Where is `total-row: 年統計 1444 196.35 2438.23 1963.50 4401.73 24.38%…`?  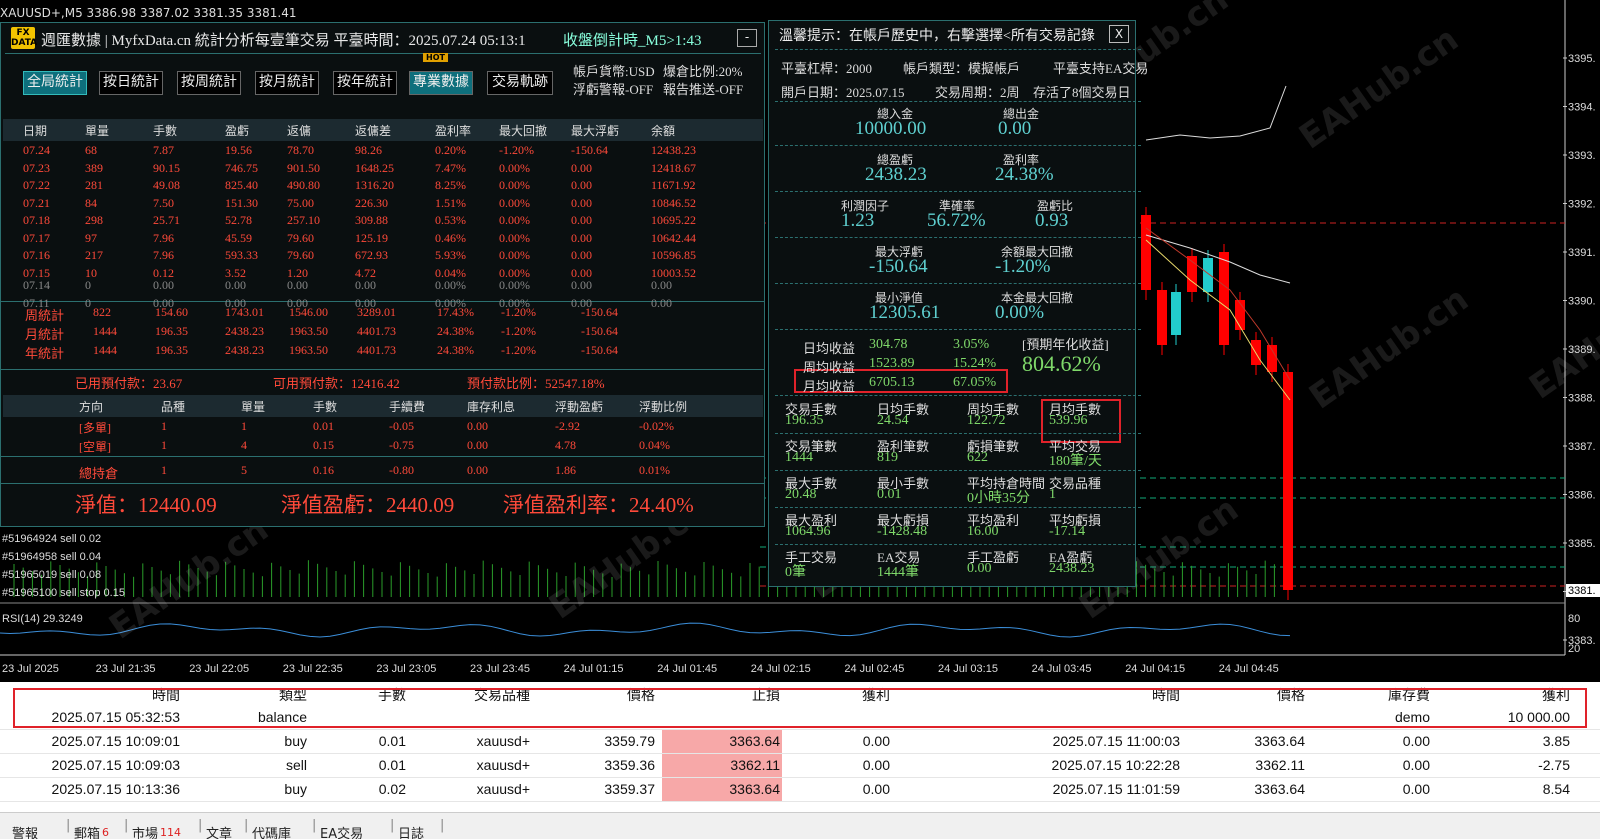 total-row: 年統計 1444 196.35 2438.23 1963.50 4401.73 24.38%… is located at coordinates (383, 352).